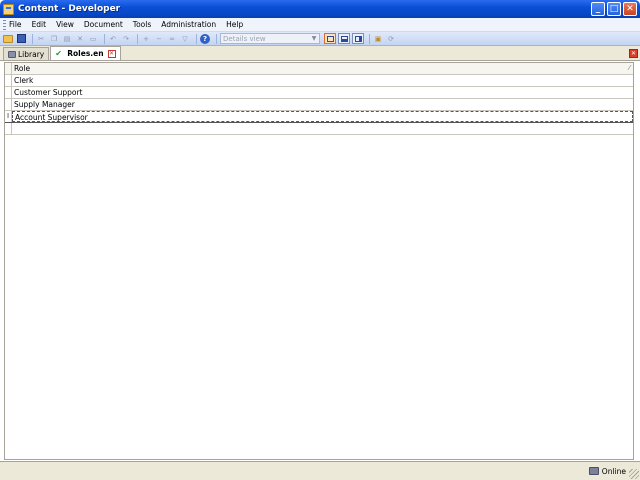 Image resolution: width=640 pixels, height=480 pixels. I want to click on binoculars-icon: ∞, so click(172, 38).